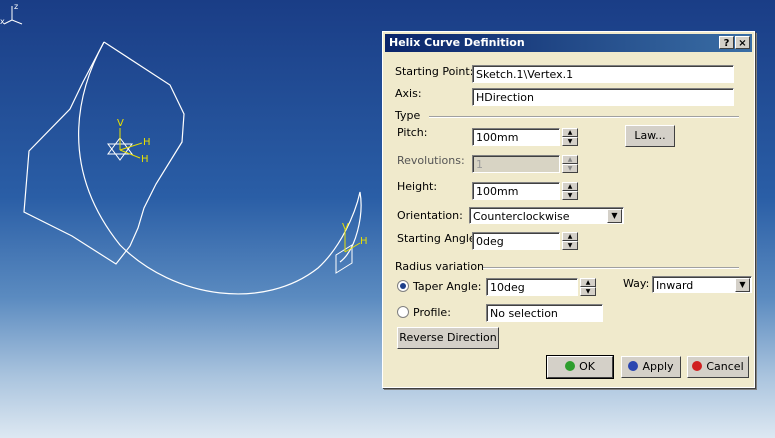 This screenshot has height=438, width=775. Describe the element at coordinates (570, 366) in the screenshot. I see `ok-icon` at that location.